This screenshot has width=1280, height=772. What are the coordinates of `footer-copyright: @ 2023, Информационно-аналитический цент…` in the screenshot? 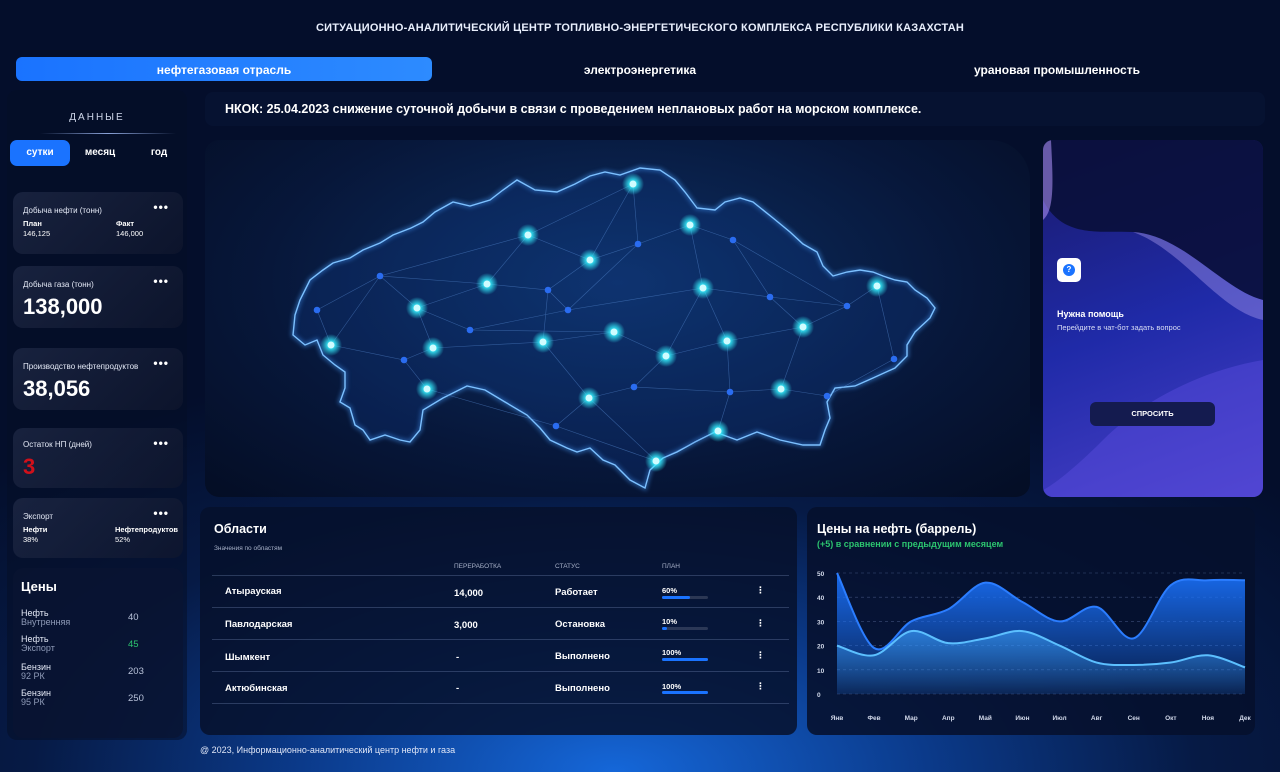 It's located at (328, 750).